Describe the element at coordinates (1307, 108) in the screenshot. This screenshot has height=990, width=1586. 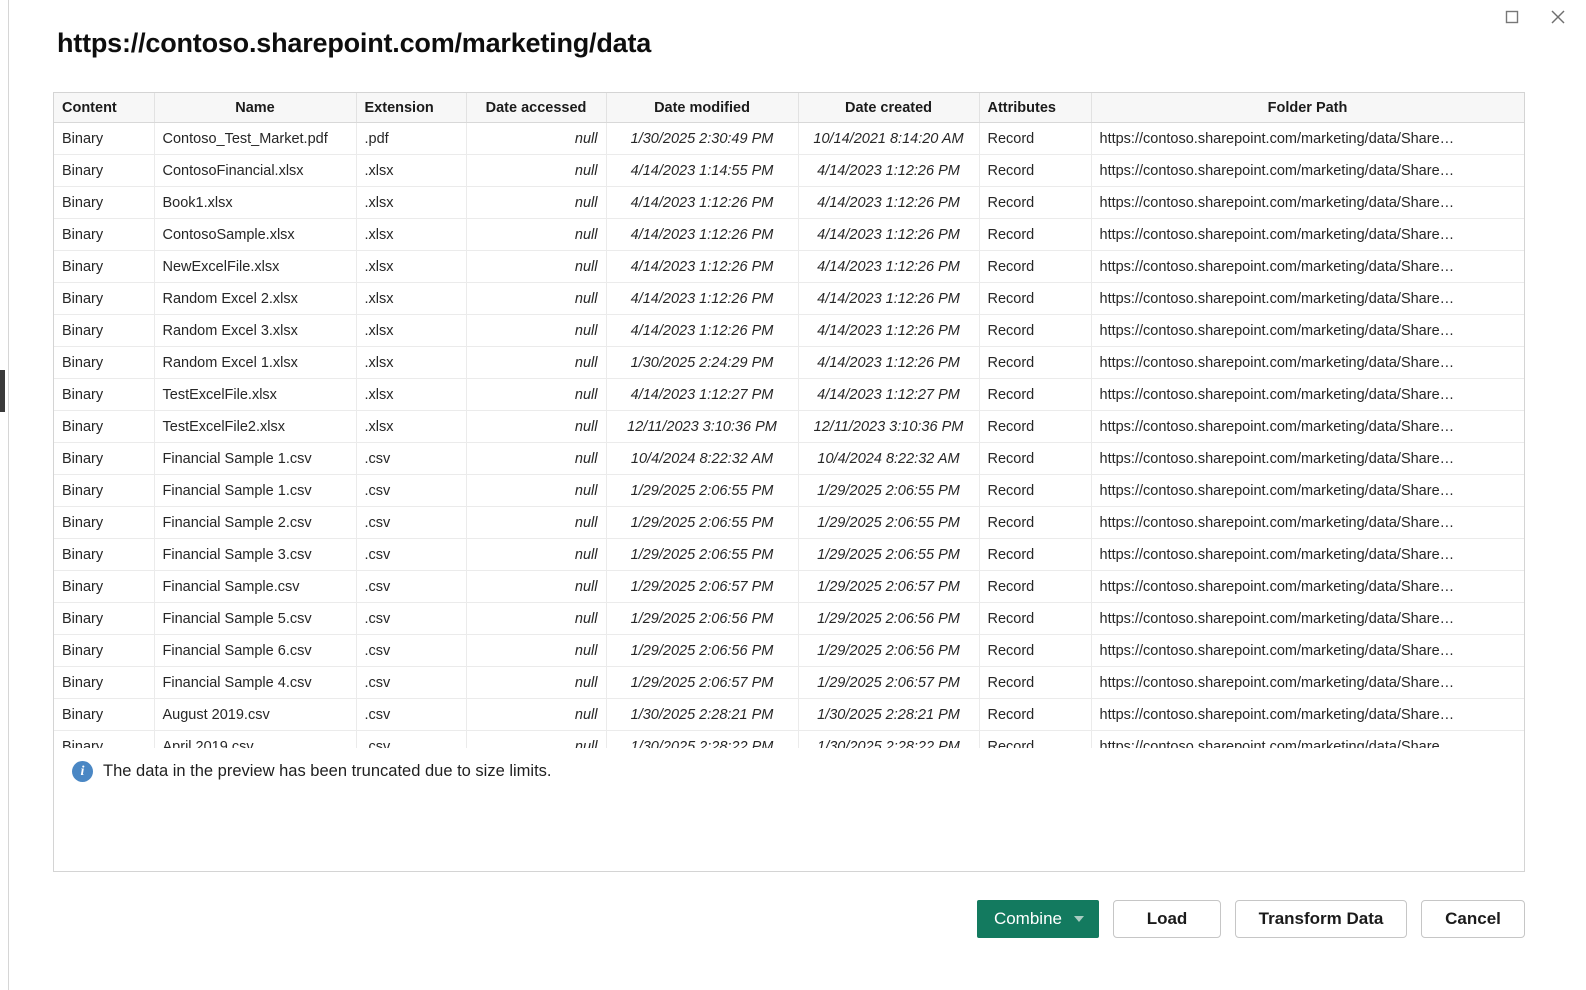
I see `column-header-folder-path: Folder Path` at that location.